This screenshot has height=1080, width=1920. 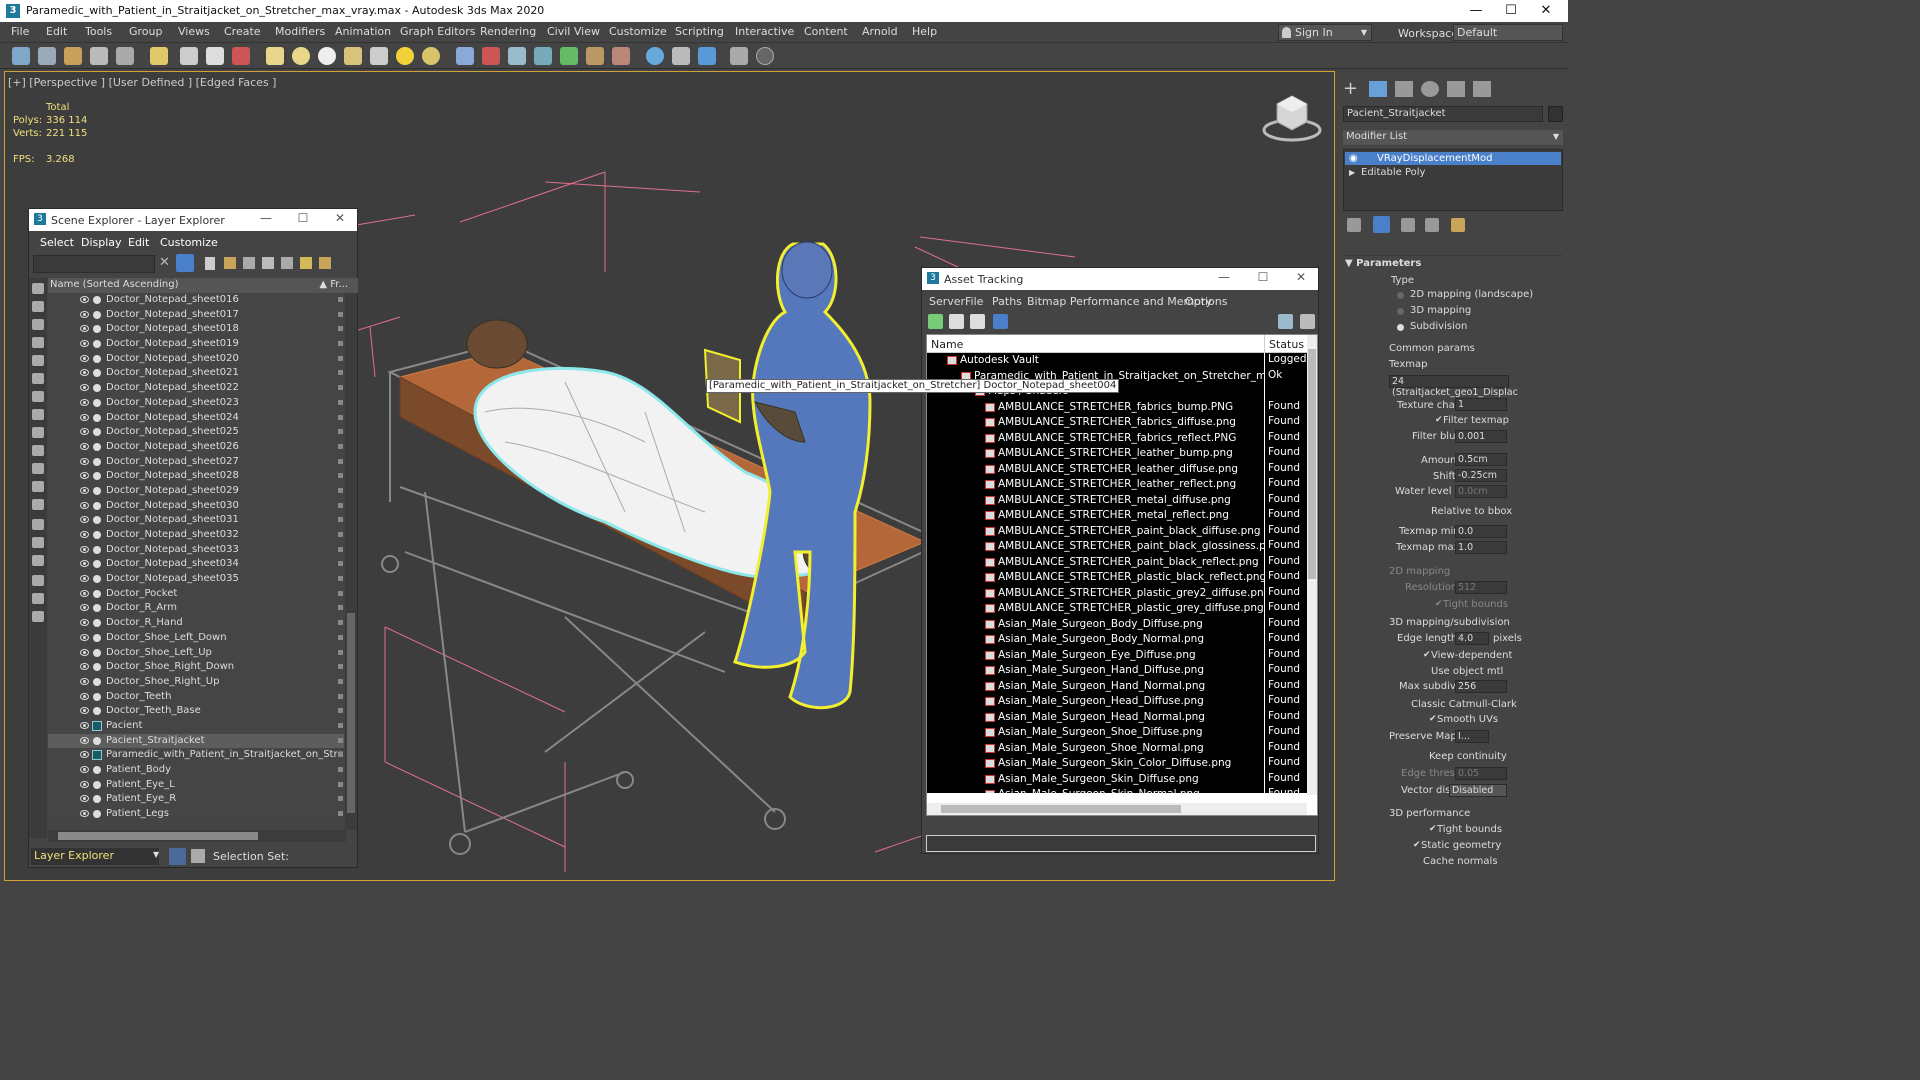 I want to click on invert-filter-icon, so click(x=38, y=560).